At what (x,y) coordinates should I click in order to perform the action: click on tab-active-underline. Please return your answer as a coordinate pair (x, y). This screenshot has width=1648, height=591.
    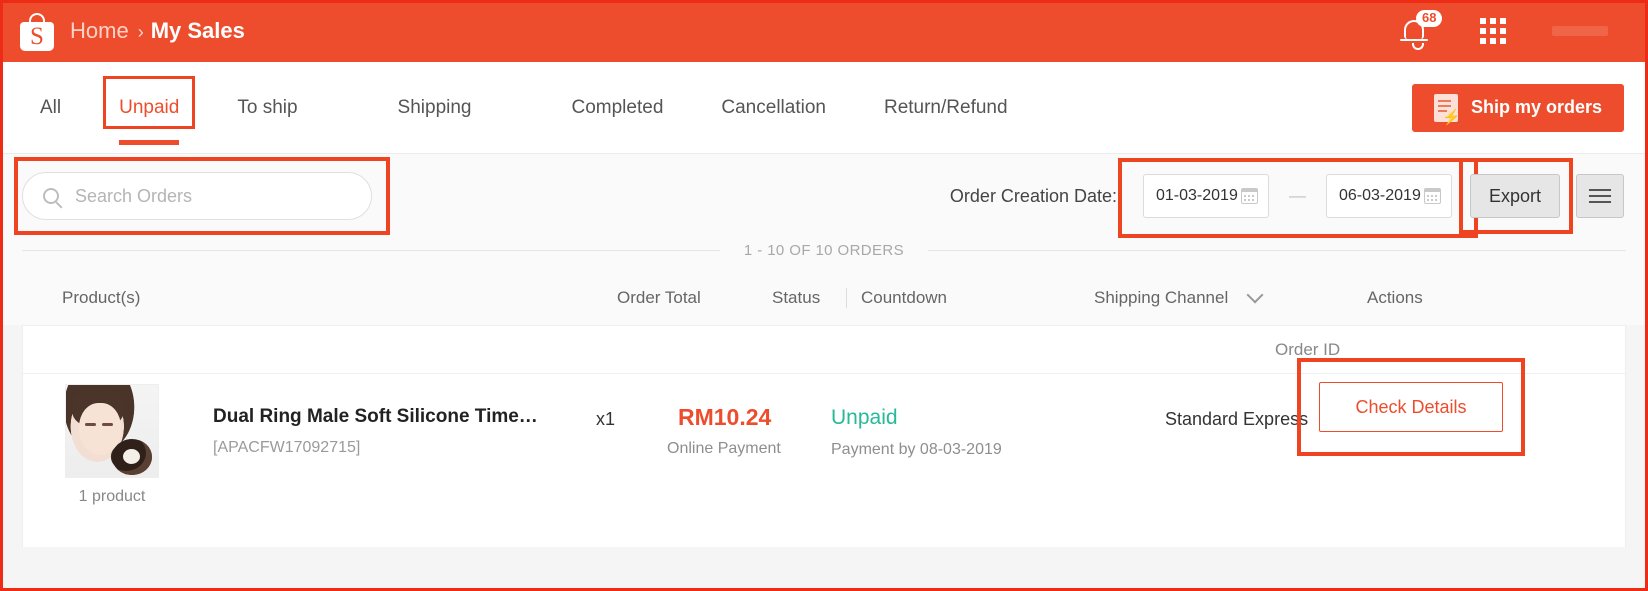
    Looking at the image, I should click on (149, 142).